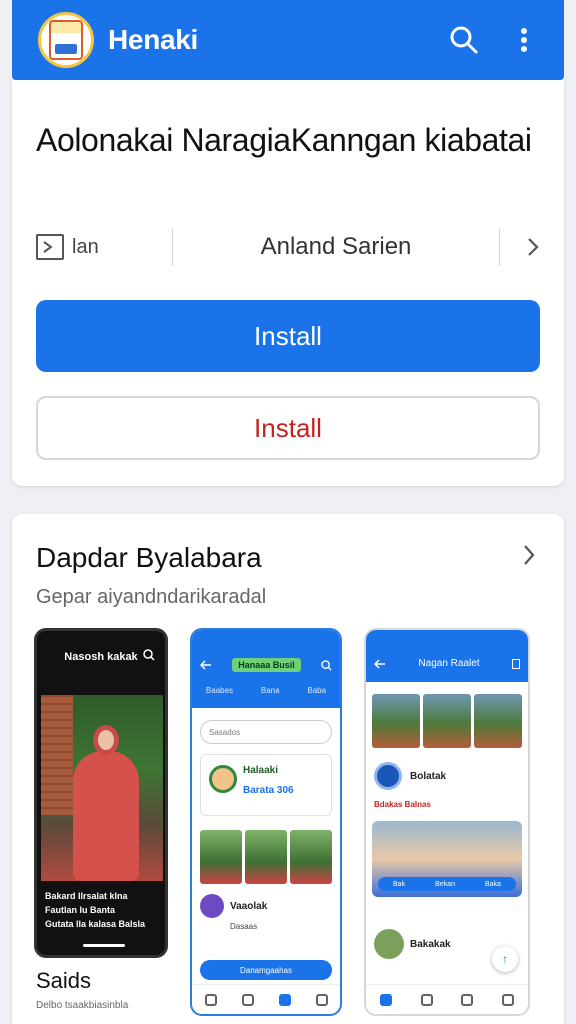 The width and height of the screenshot is (576, 1024). Describe the element at coordinates (104, 945) in the screenshot. I see `home-indicator` at that location.